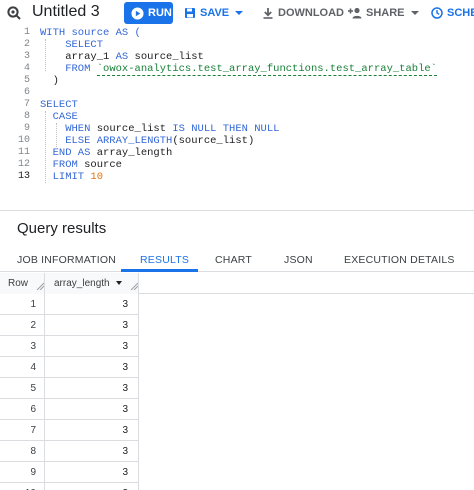 The width and height of the screenshot is (474, 490). Describe the element at coordinates (460, 13) in the screenshot. I see `schedule-button-label: SCHED` at that location.